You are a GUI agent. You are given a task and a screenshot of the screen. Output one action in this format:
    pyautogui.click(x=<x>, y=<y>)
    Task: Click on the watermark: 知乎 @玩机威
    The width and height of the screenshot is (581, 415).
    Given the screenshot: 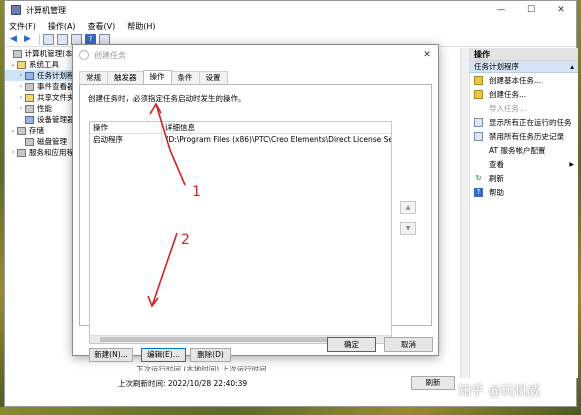 What is the action you would take?
    pyautogui.click(x=499, y=391)
    